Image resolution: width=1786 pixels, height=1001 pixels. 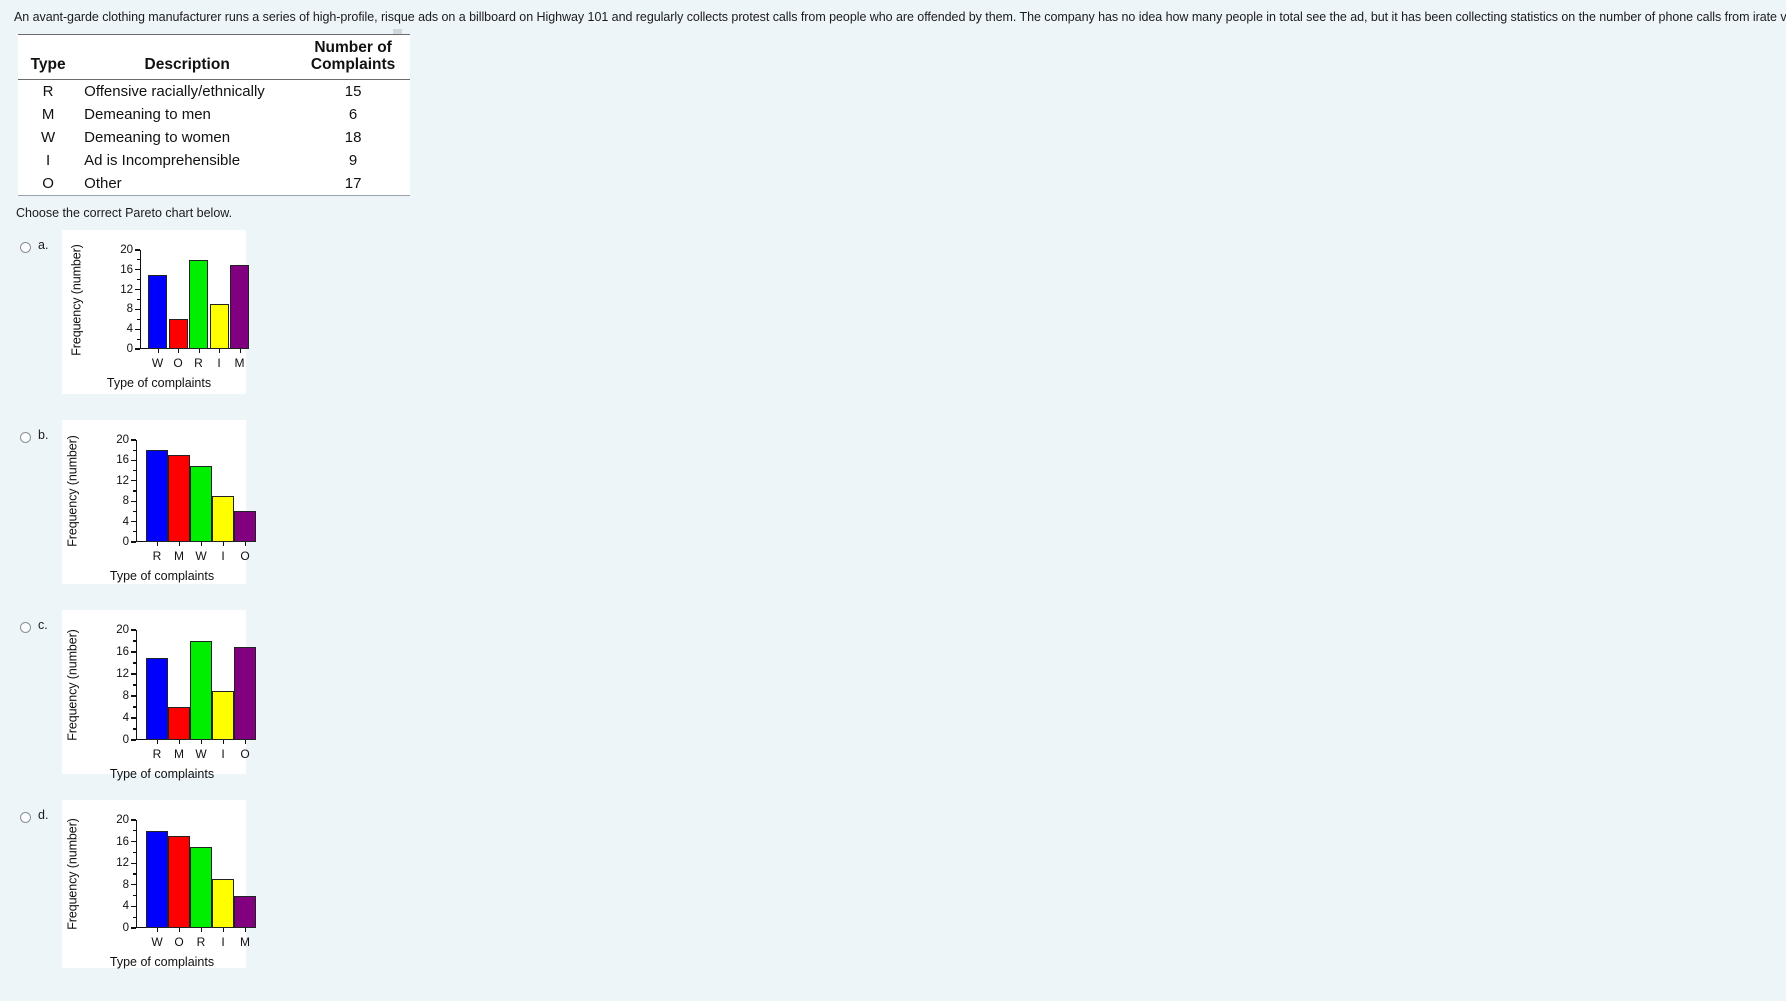 I want to click on x-tick-a-I, so click(x=220, y=351).